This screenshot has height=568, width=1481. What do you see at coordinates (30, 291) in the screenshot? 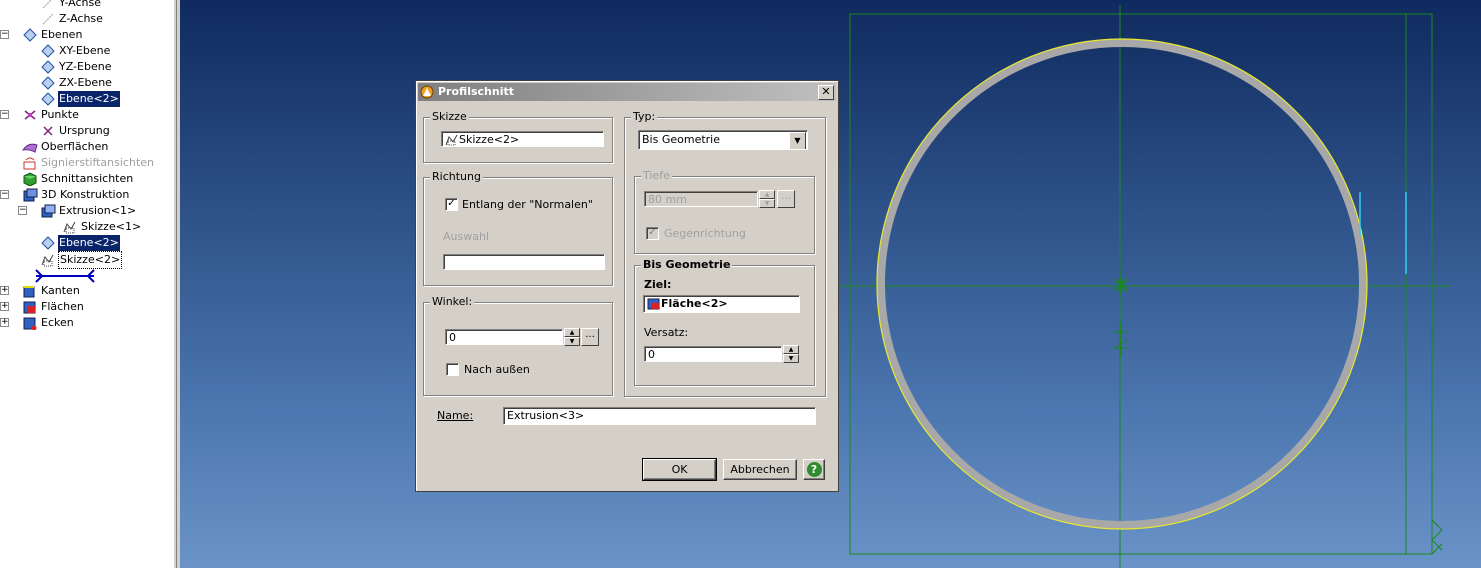
I see `edges-icon` at bounding box center [30, 291].